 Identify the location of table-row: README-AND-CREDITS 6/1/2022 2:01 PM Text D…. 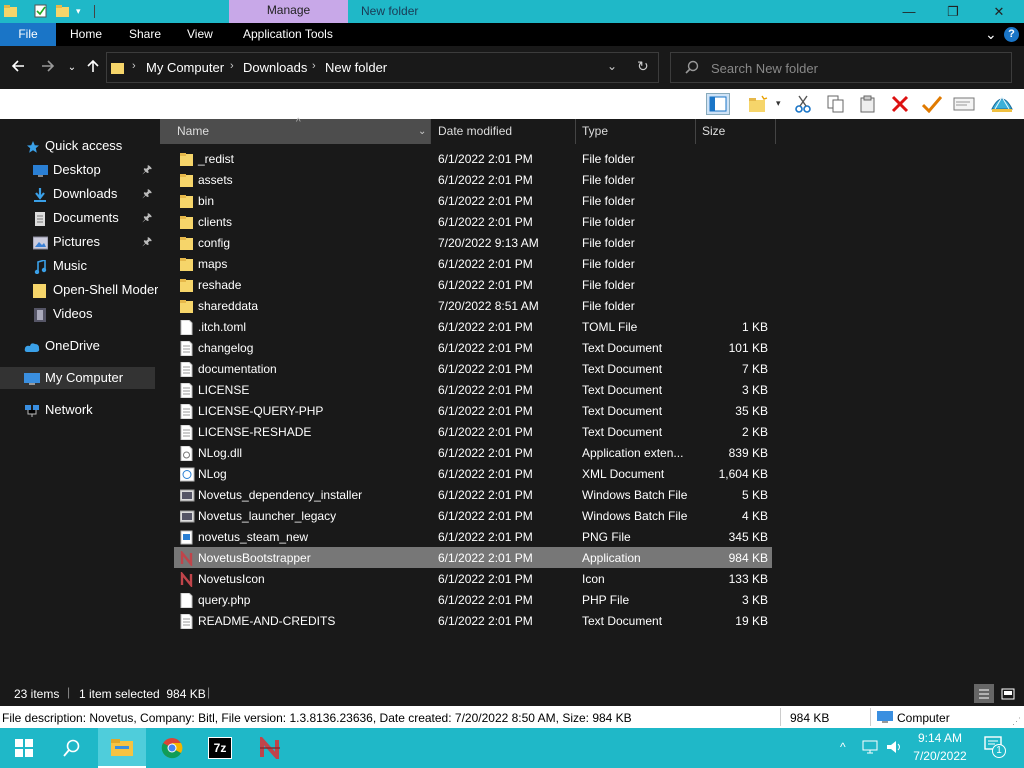
(473, 620).